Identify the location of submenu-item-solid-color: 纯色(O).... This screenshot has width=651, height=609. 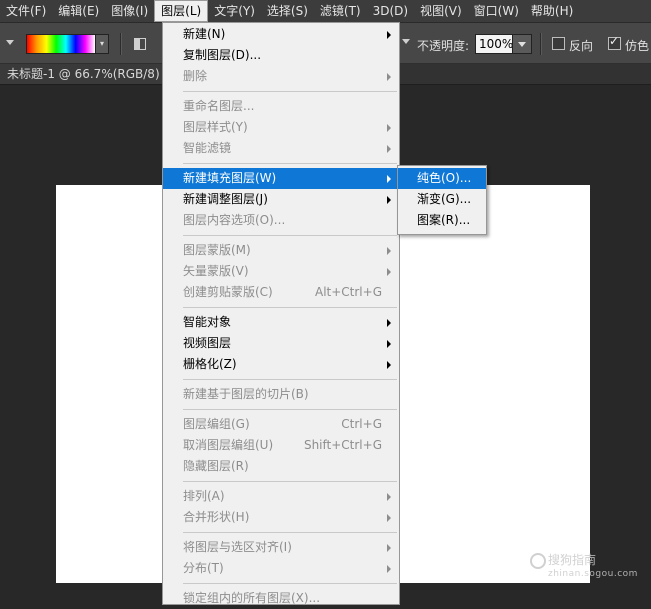
(442, 178).